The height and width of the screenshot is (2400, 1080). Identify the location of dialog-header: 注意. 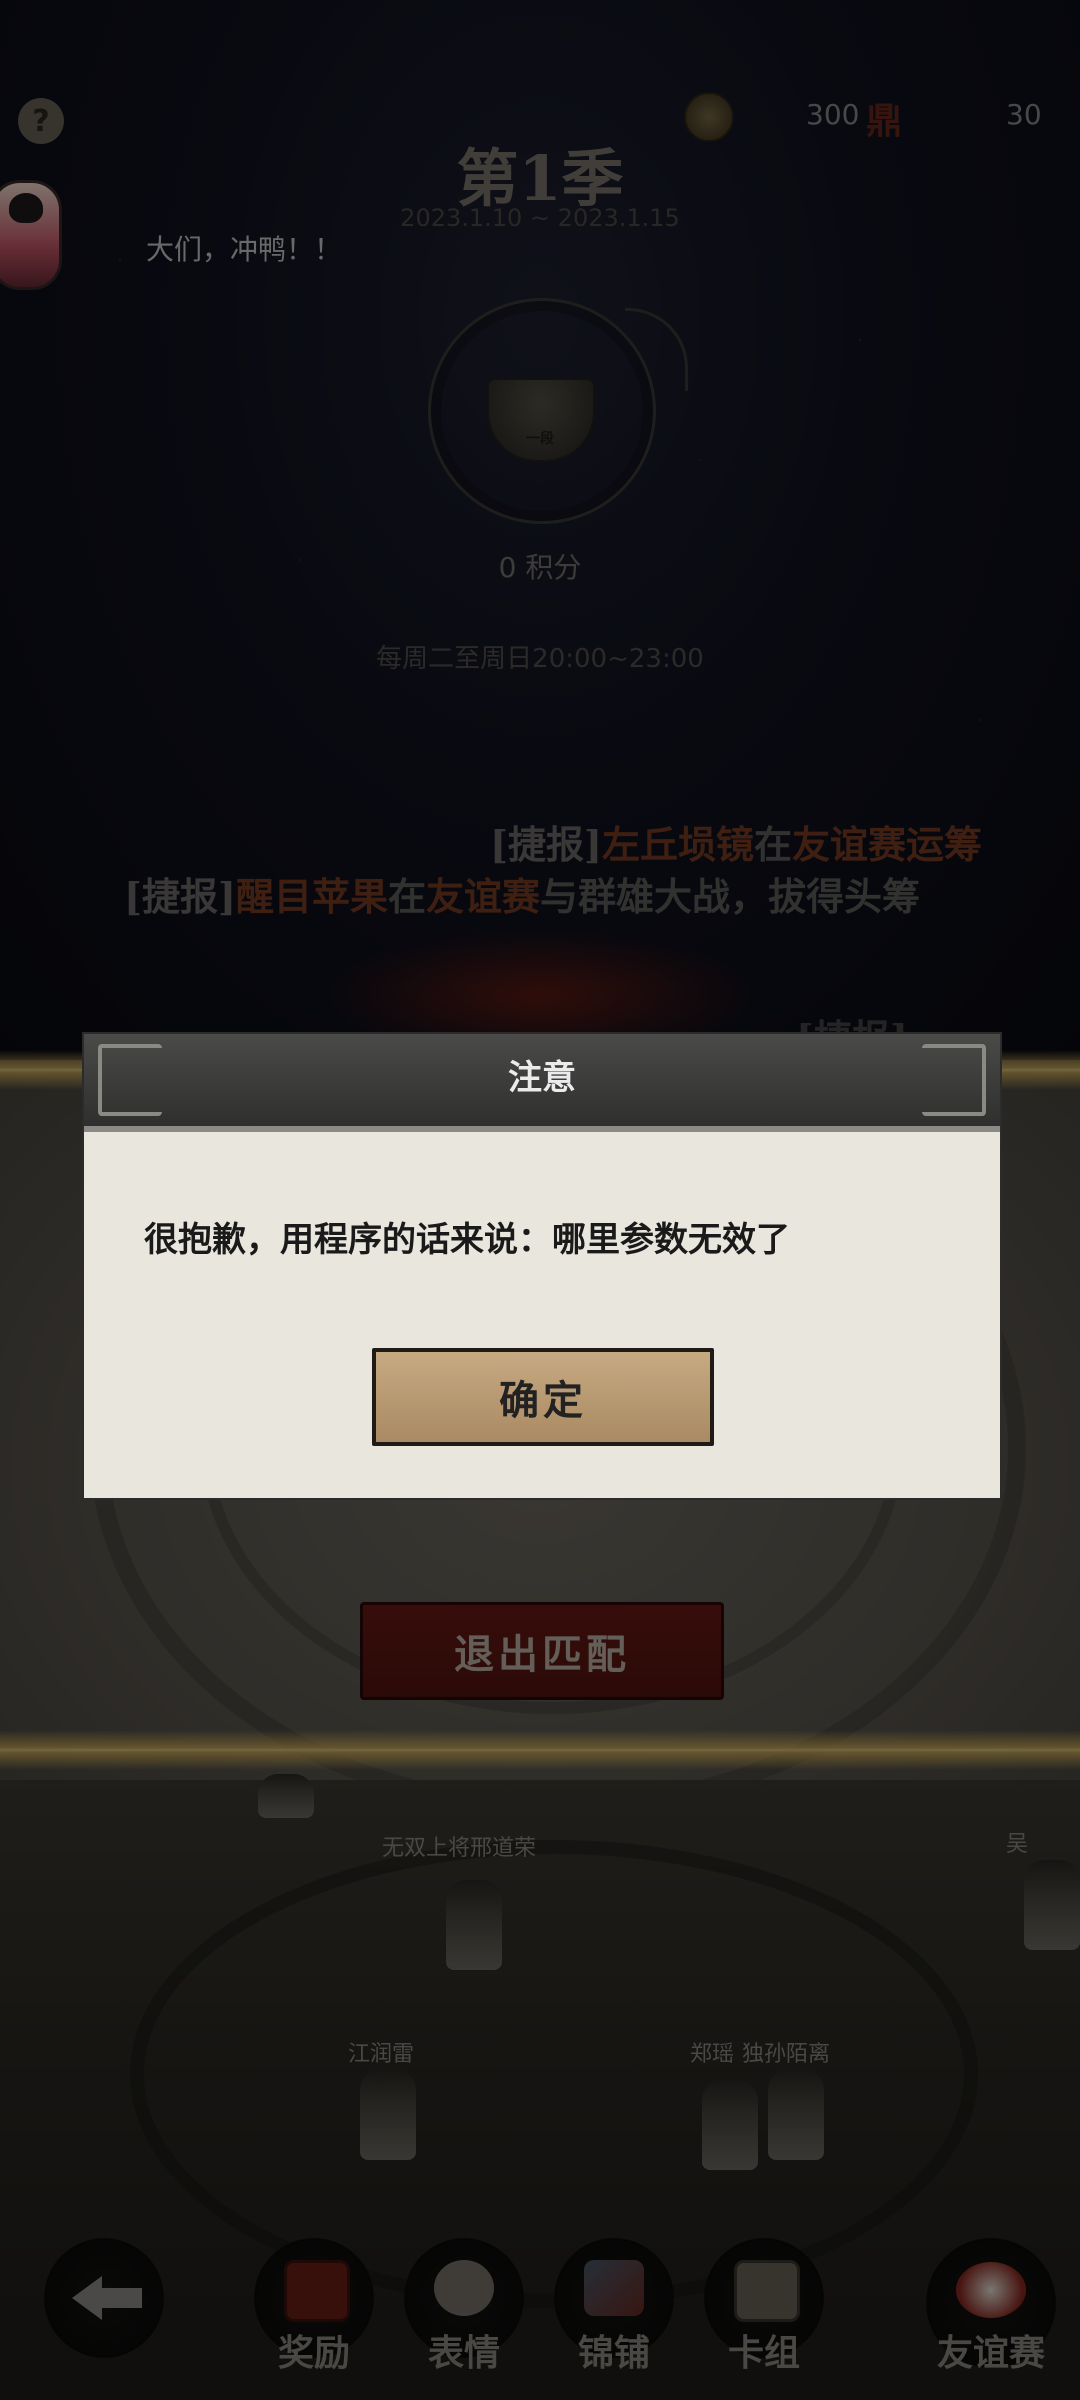
(542, 1083).